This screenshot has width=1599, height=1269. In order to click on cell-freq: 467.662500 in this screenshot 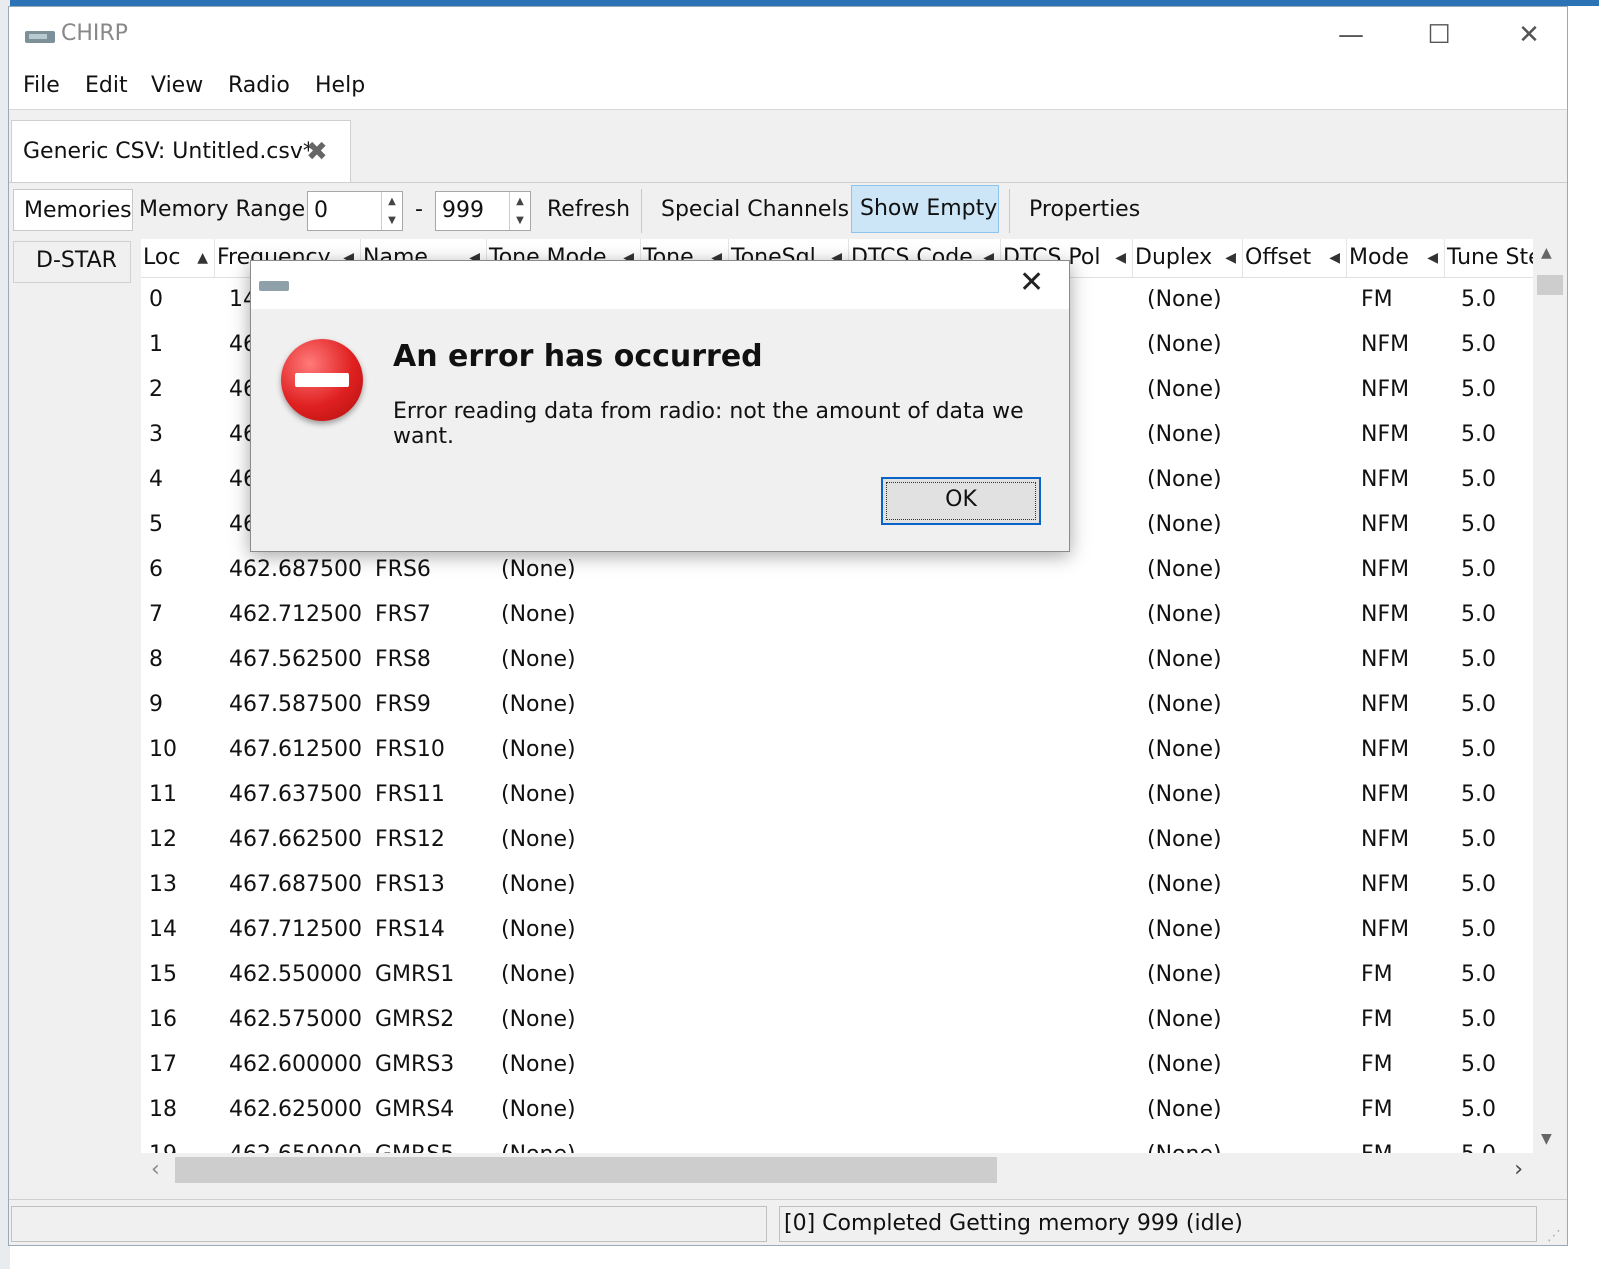, I will do `click(295, 839)`.